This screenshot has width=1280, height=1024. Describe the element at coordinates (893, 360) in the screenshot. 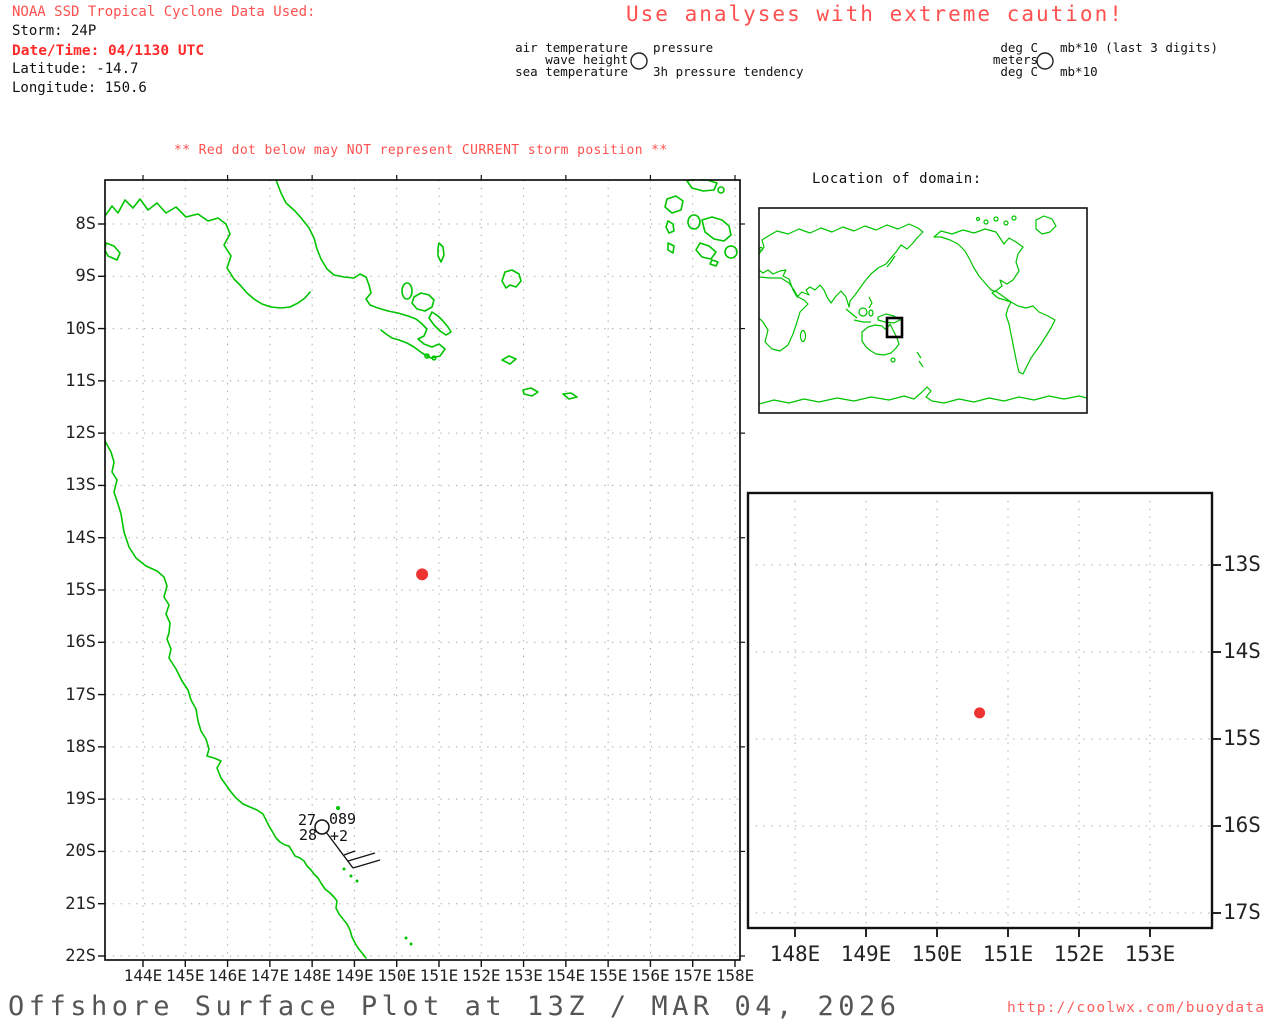

I see `island-tasmania` at that location.